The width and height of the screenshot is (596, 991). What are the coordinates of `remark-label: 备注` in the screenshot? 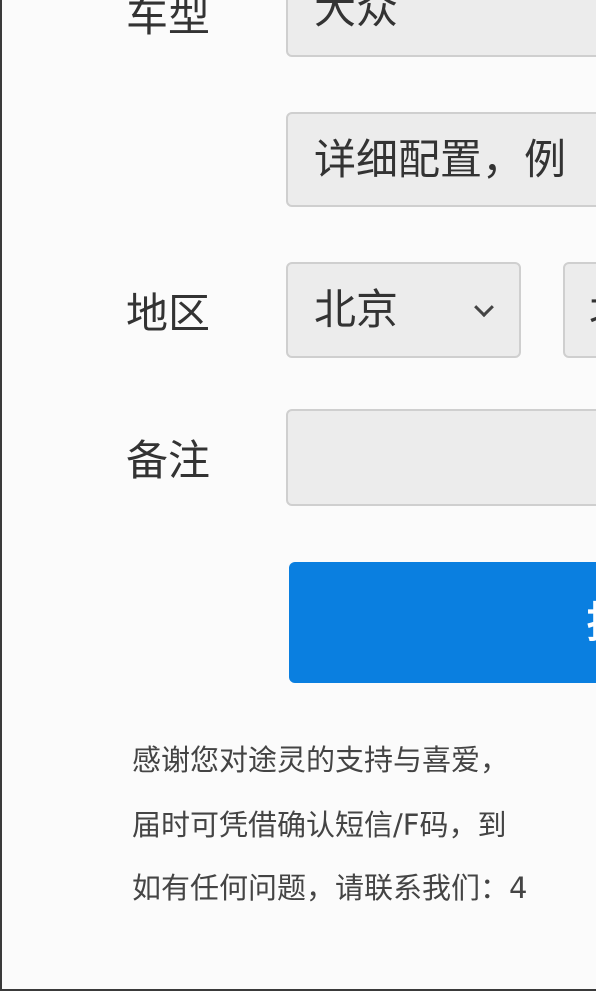 It's located at (168, 460).